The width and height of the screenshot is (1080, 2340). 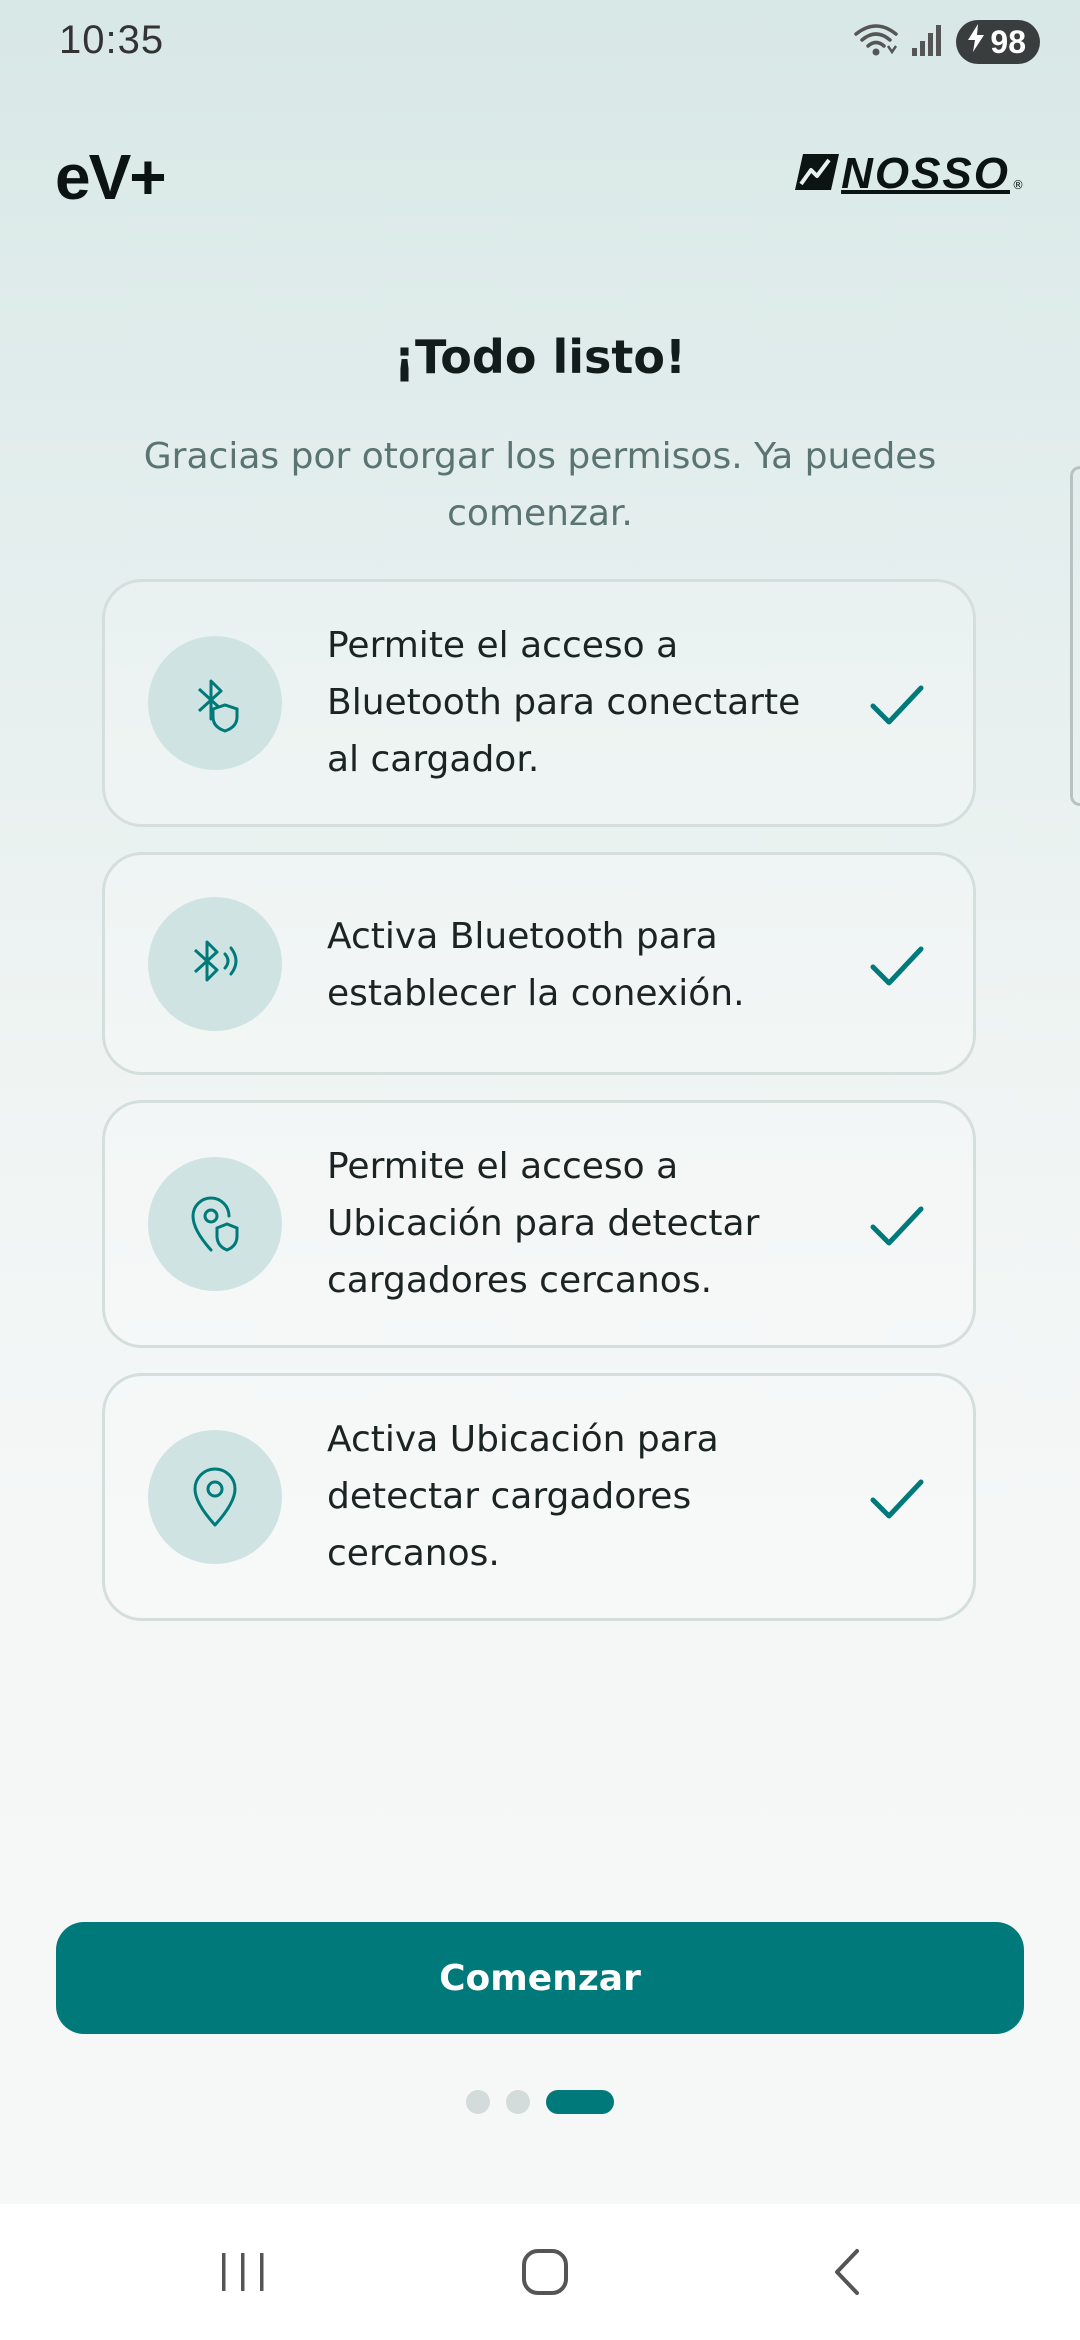 I want to click on system-nav-bar, so click(x=540, y=2272).